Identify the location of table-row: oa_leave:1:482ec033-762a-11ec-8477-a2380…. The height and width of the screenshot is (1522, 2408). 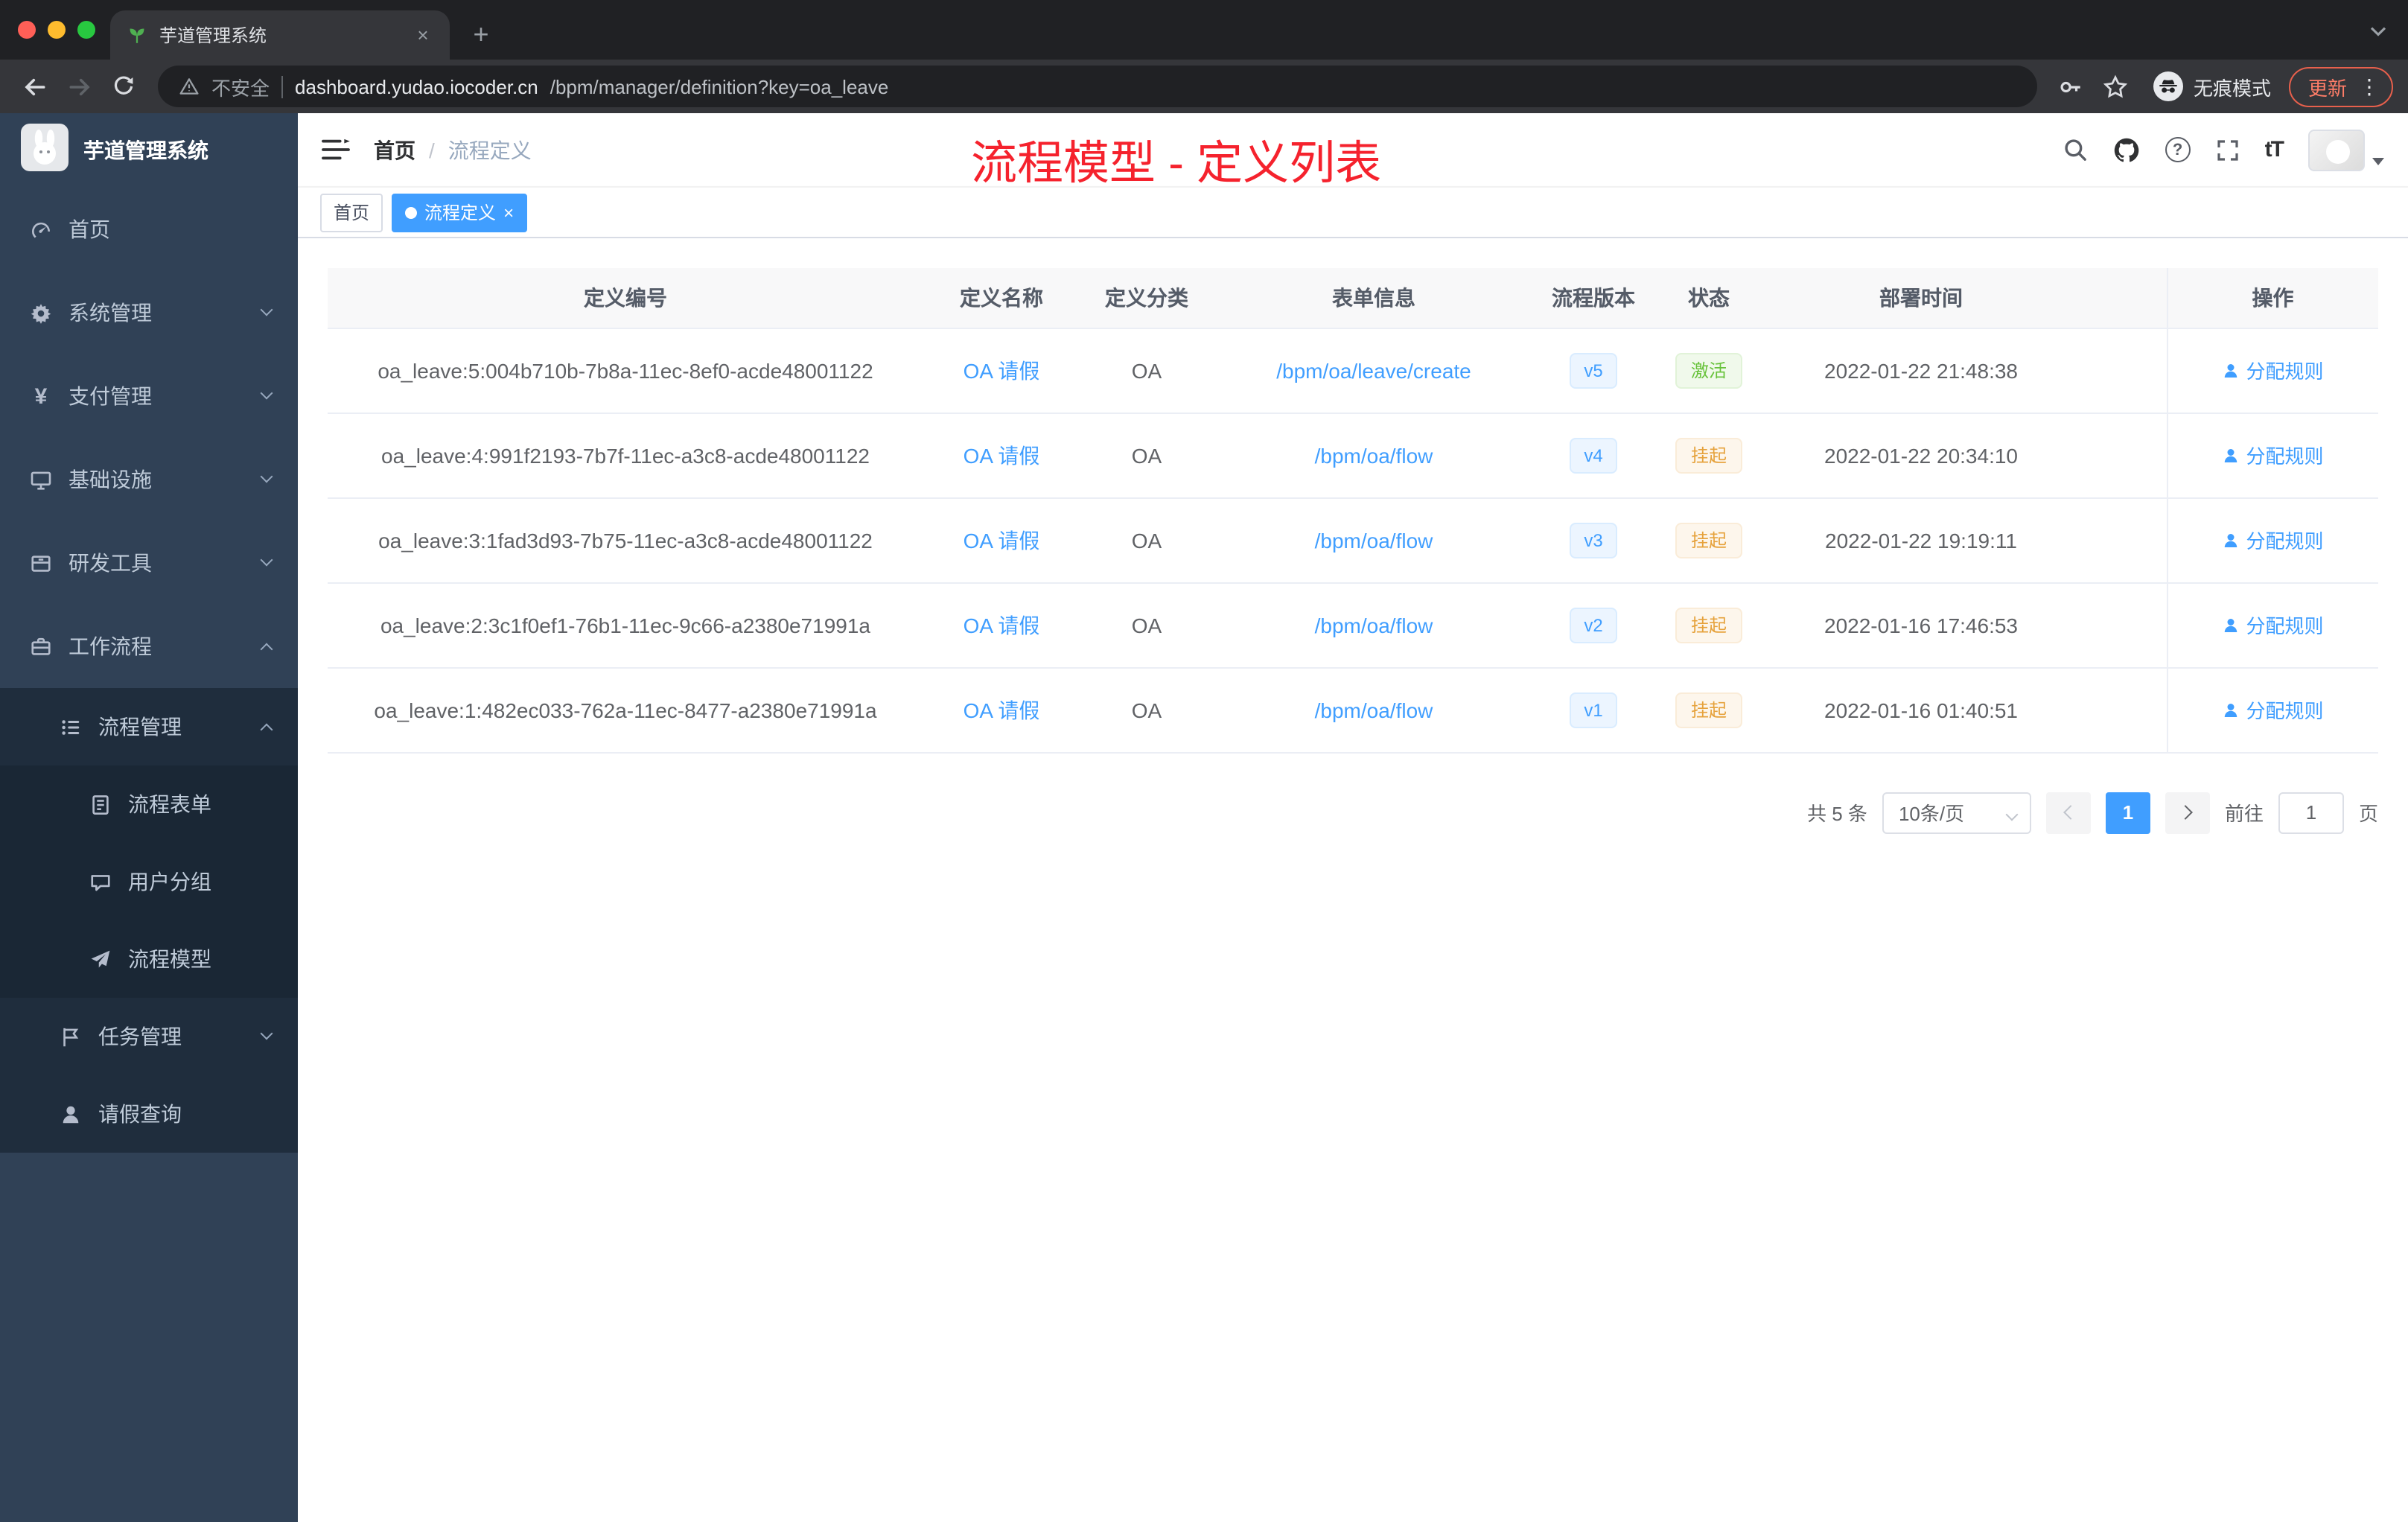
(1353, 710).